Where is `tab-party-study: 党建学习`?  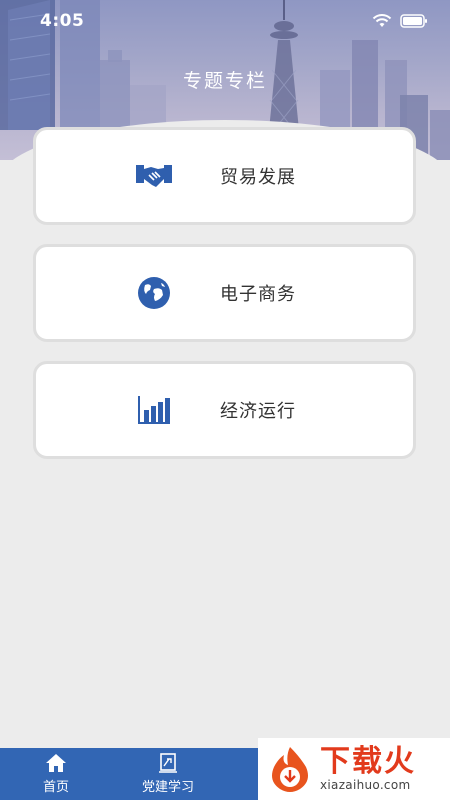 tab-party-study: 党建学习 is located at coordinates (168, 774).